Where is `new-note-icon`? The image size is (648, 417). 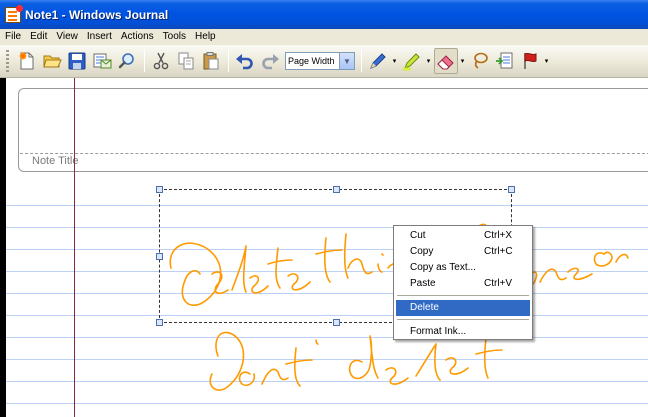
new-note-icon is located at coordinates (27, 61).